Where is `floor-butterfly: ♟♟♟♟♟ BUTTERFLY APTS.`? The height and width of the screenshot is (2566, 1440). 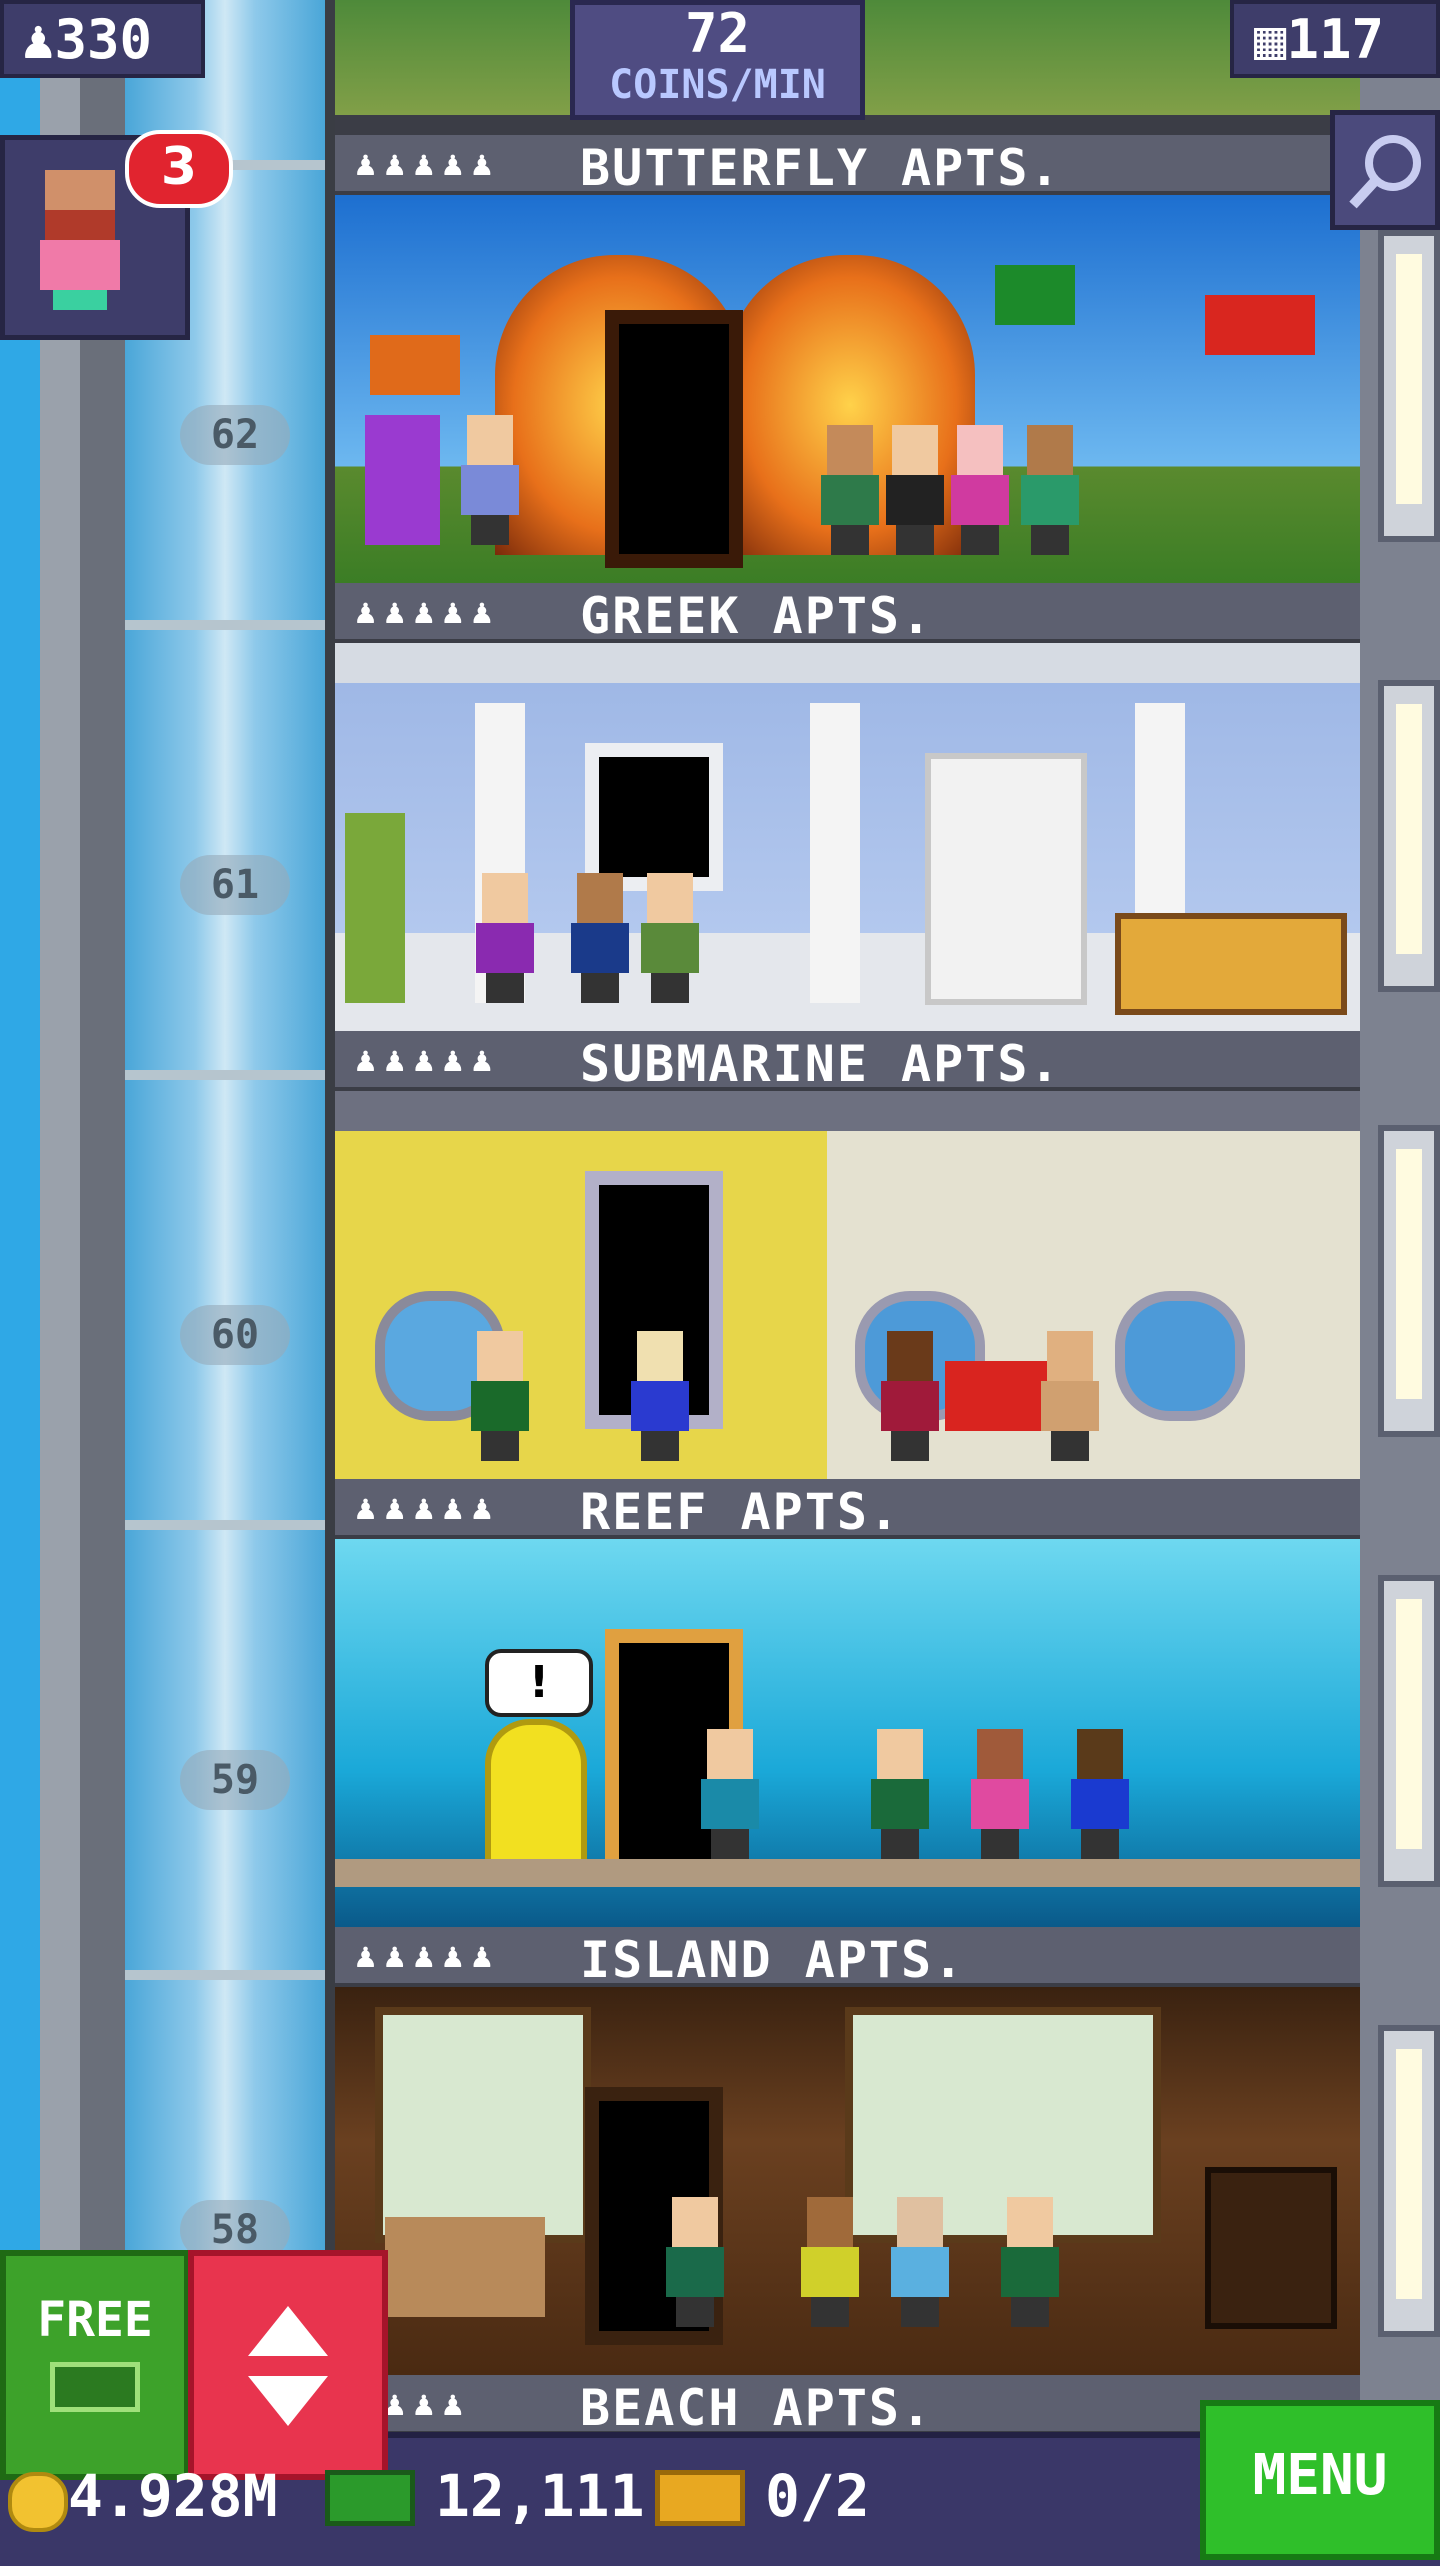 floor-butterfly: ♟♟♟♟♟ BUTTERFLY APTS. is located at coordinates (847, 359).